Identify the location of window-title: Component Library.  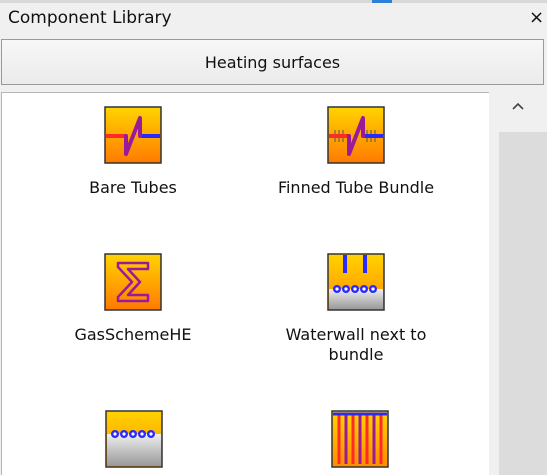
(90, 18).